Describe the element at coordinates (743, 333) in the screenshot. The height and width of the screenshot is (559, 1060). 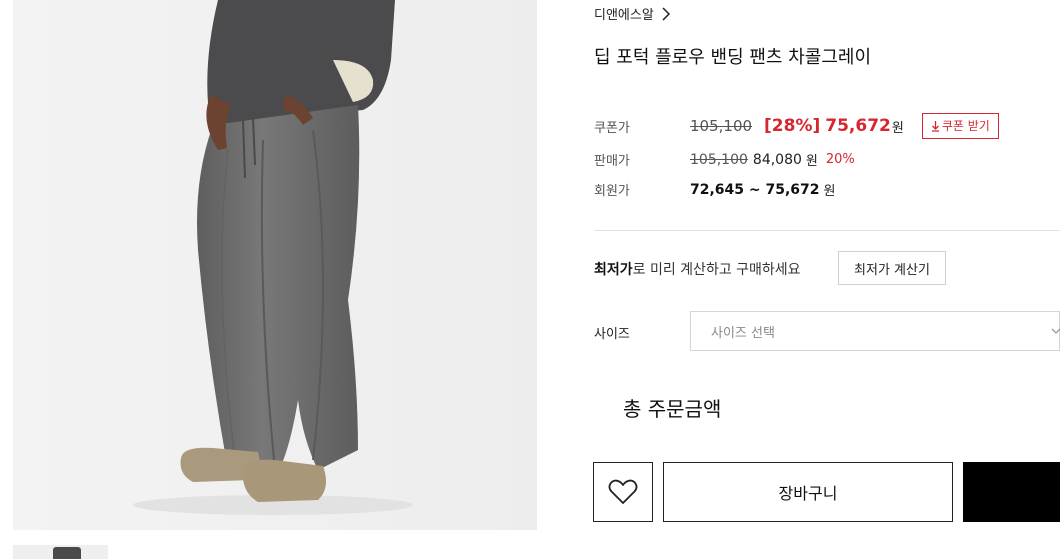
I see `size-select-placeholder: 사이즈 선택` at that location.